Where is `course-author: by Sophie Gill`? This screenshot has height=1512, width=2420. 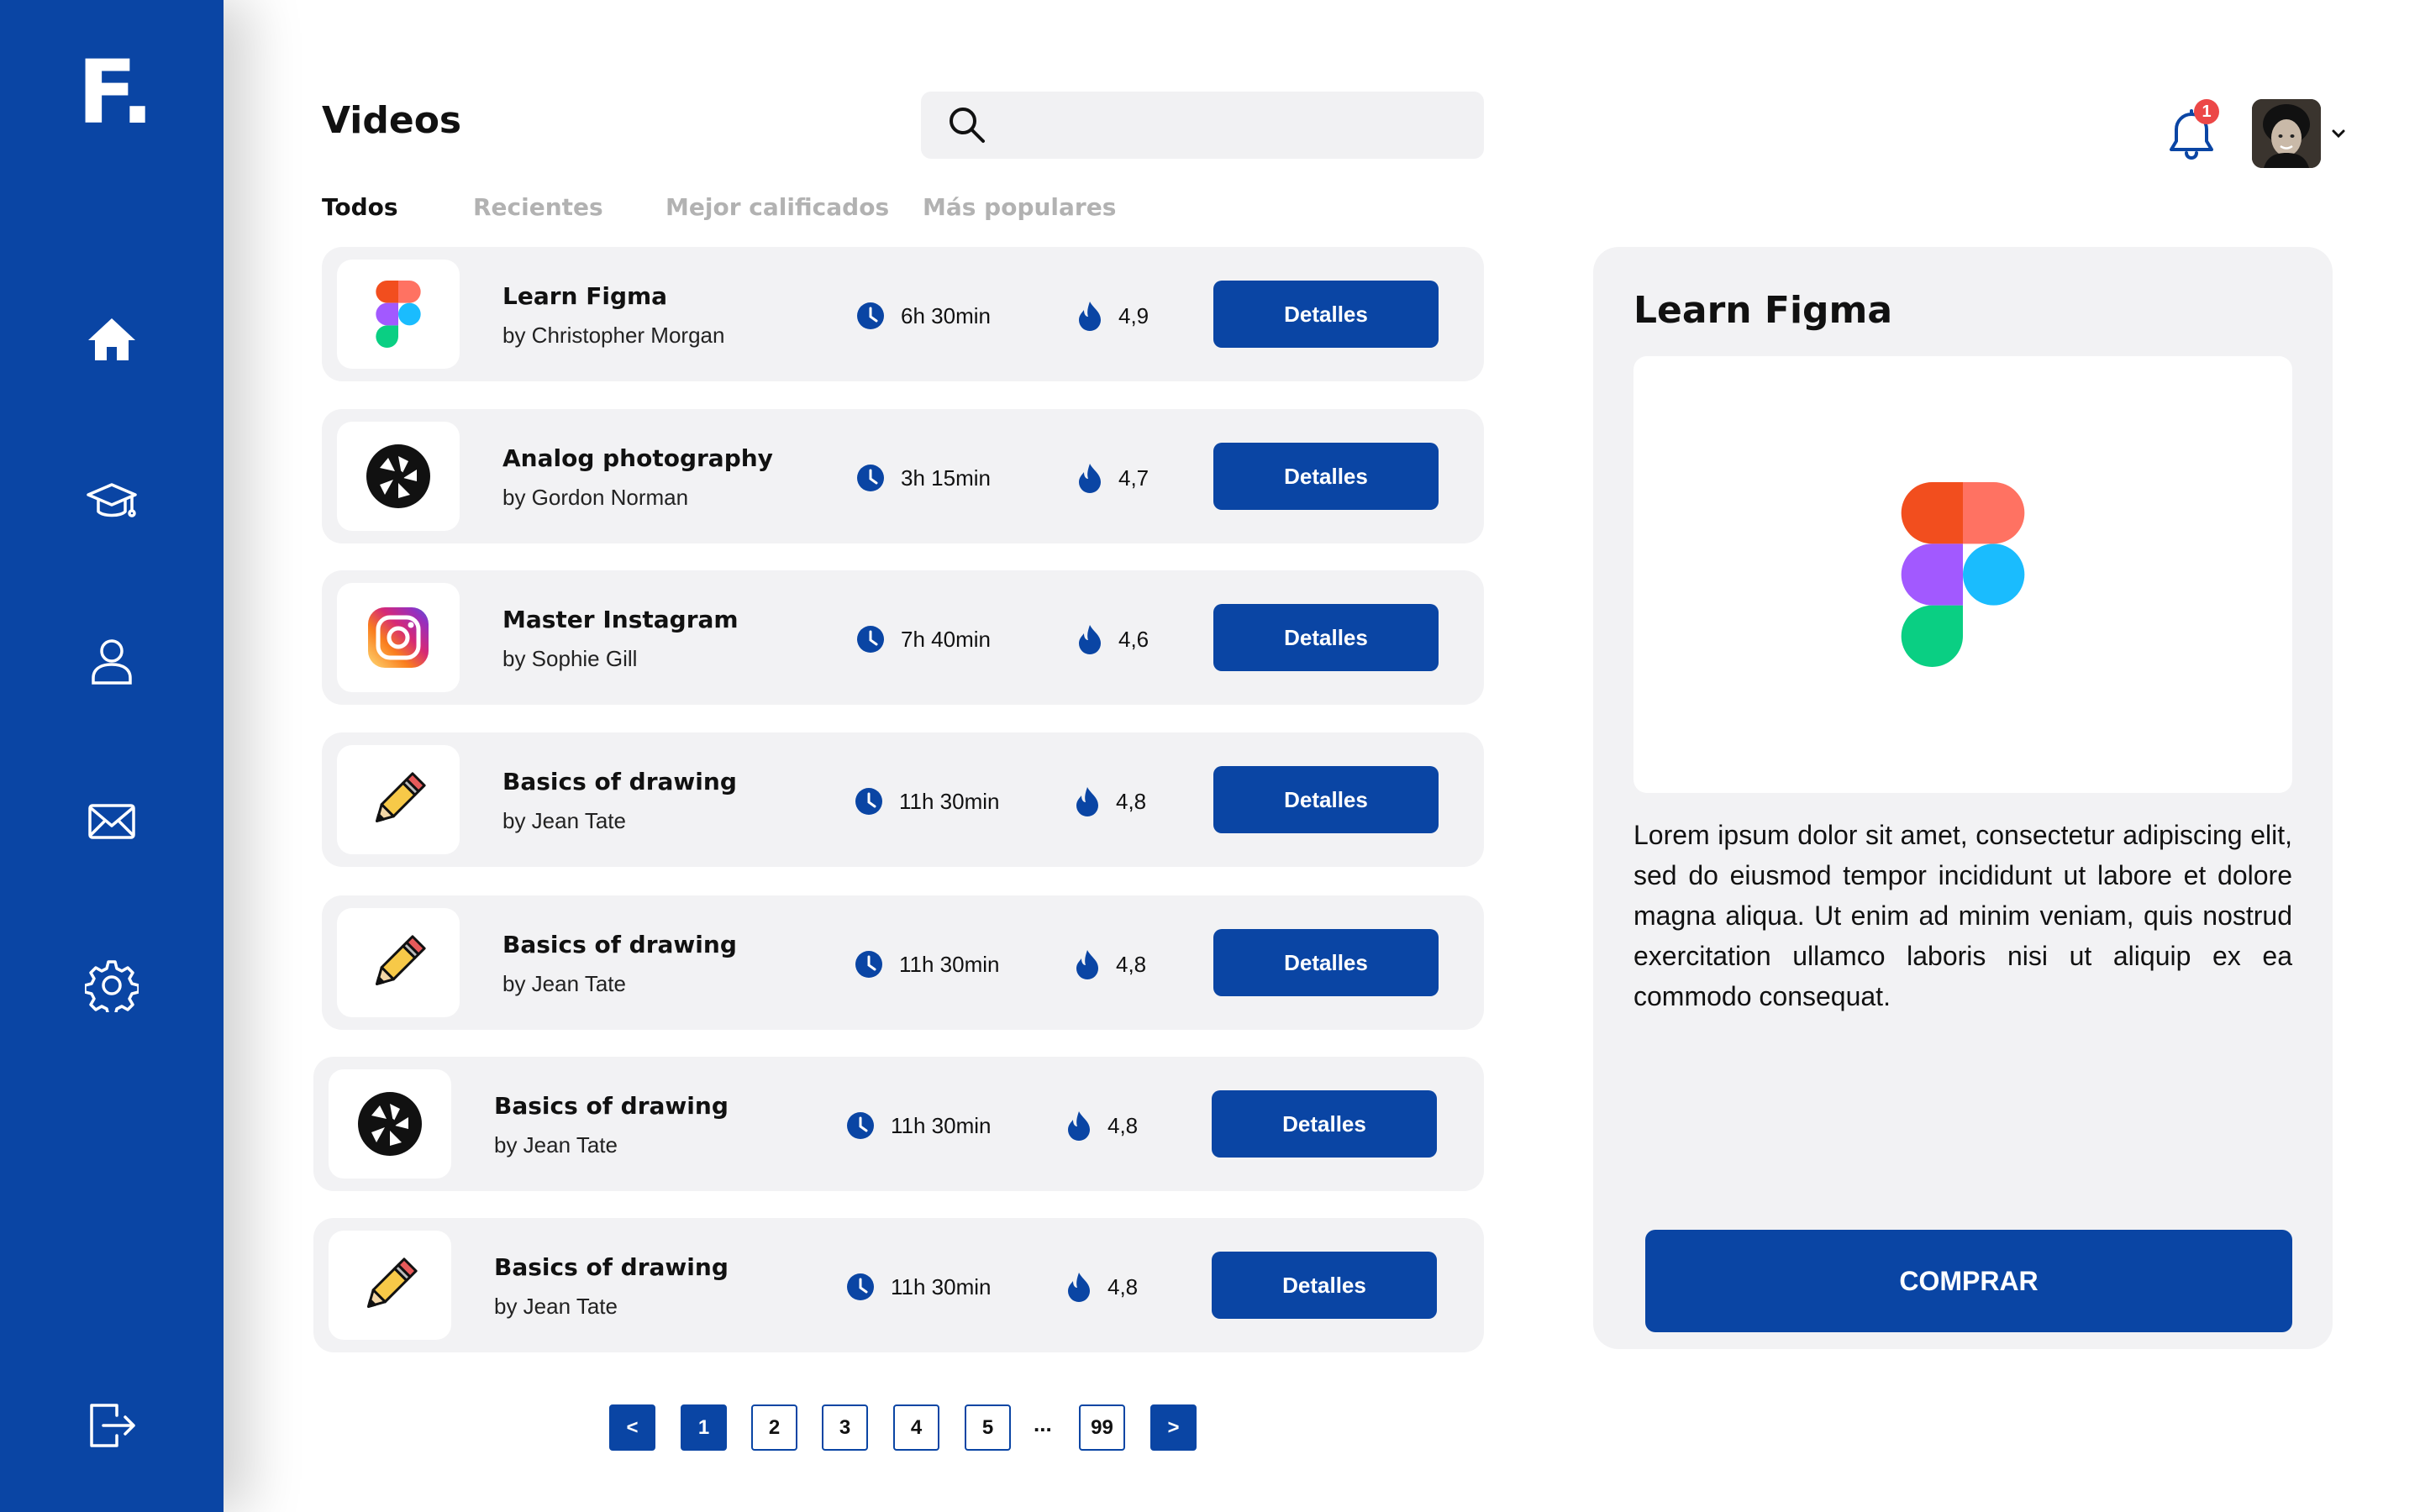 course-author: by Sophie Gill is located at coordinates (570, 658).